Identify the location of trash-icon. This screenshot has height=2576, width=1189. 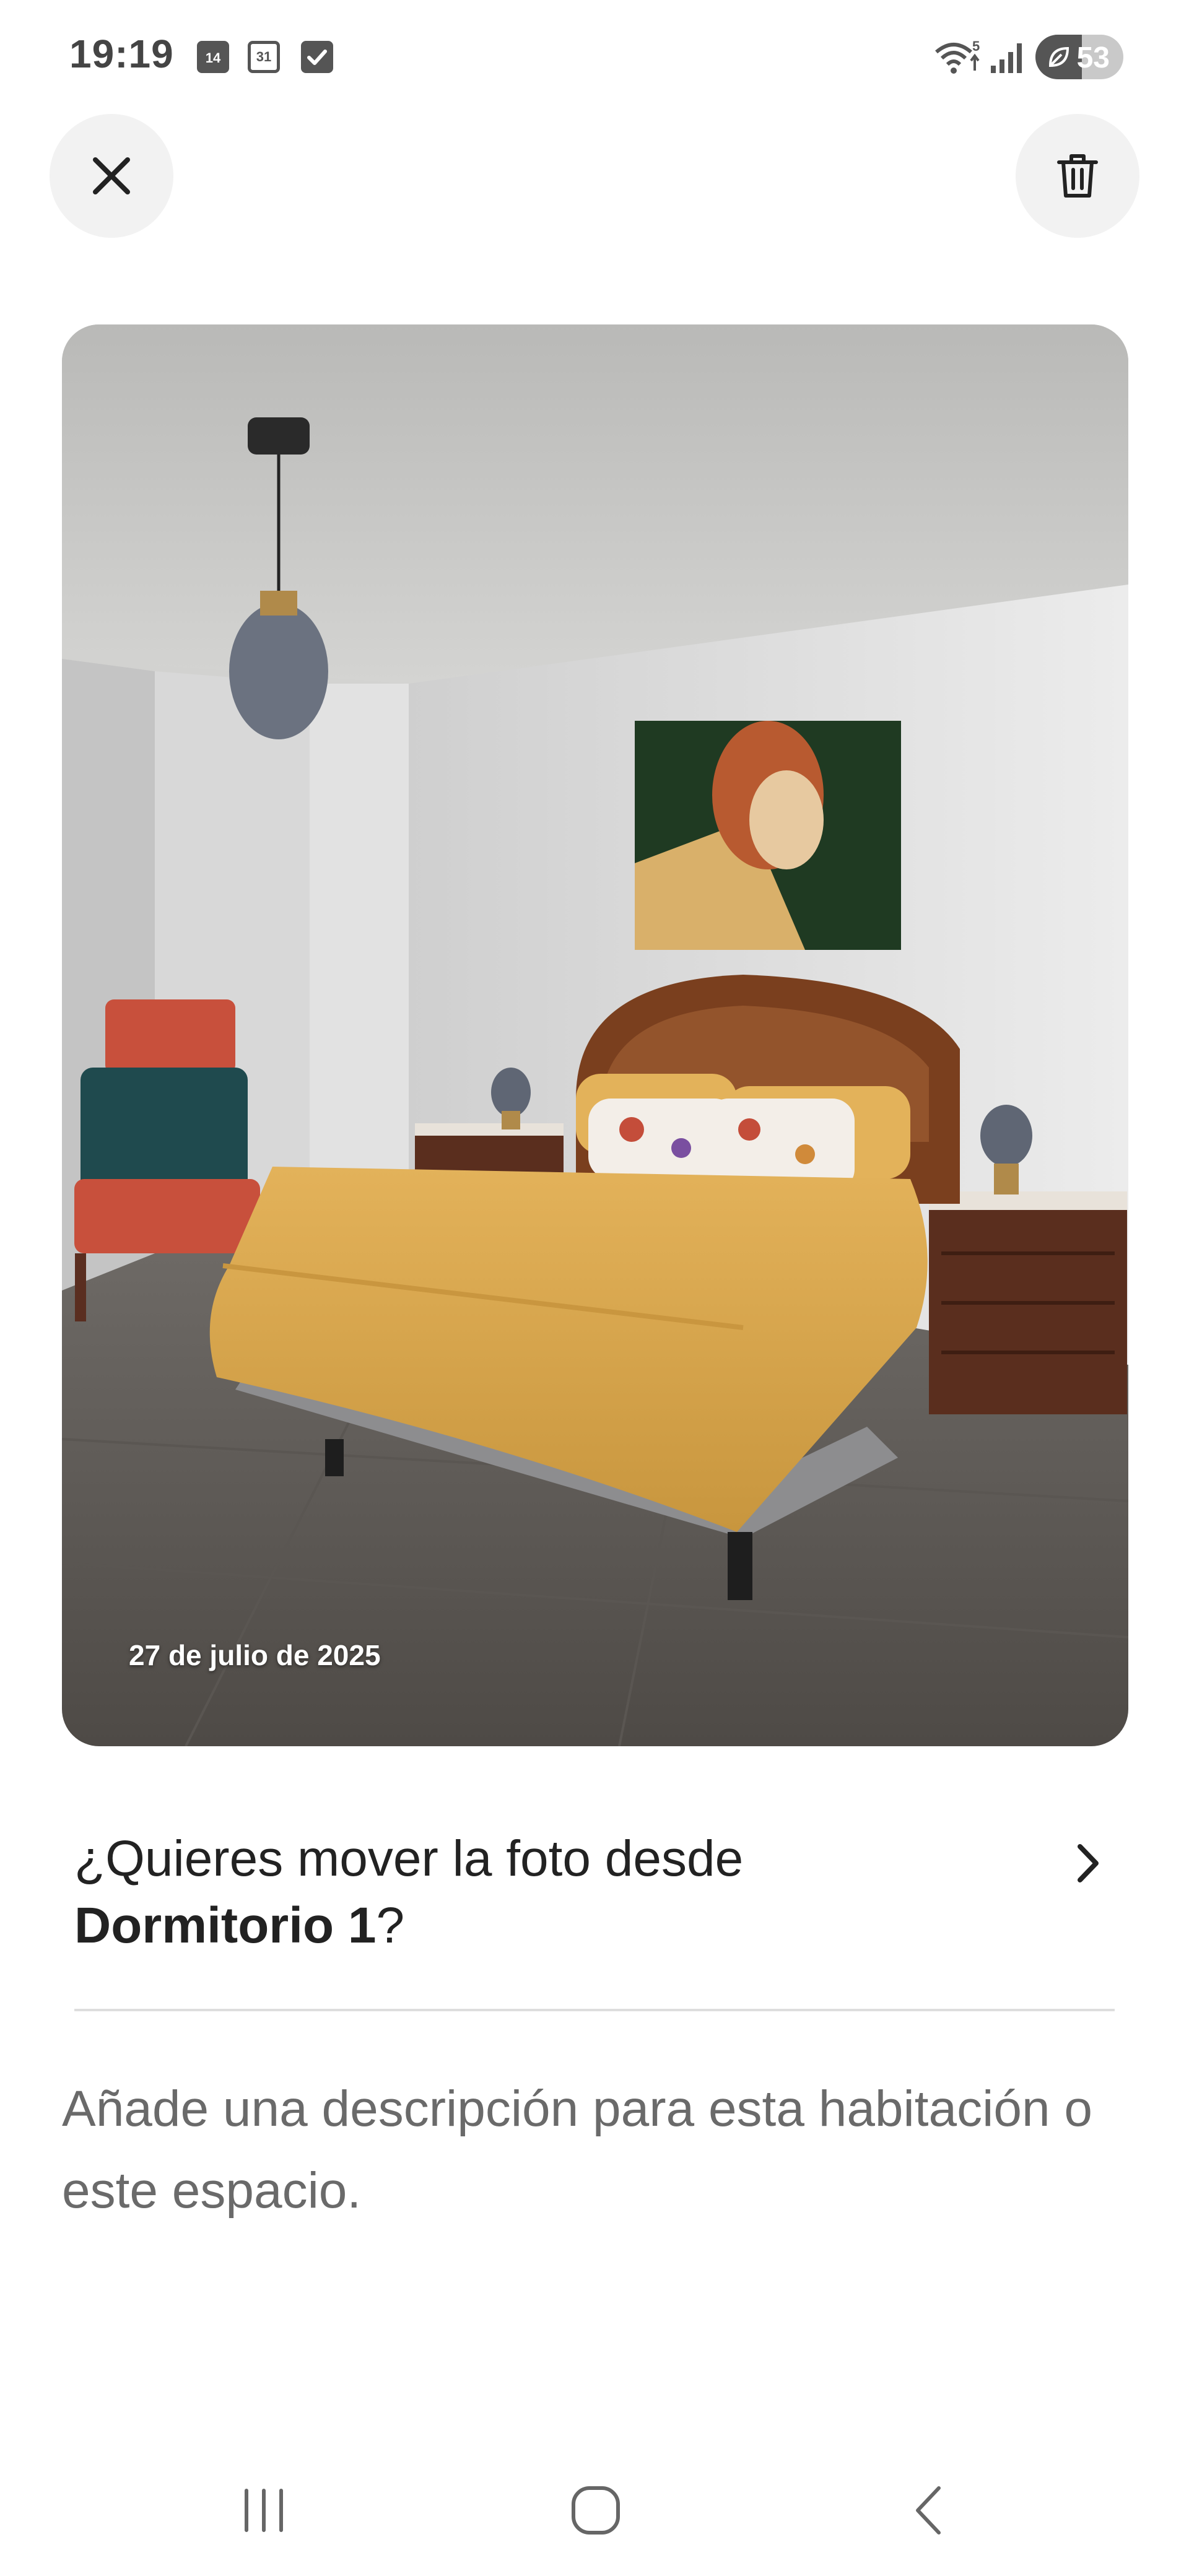
(1077, 176).